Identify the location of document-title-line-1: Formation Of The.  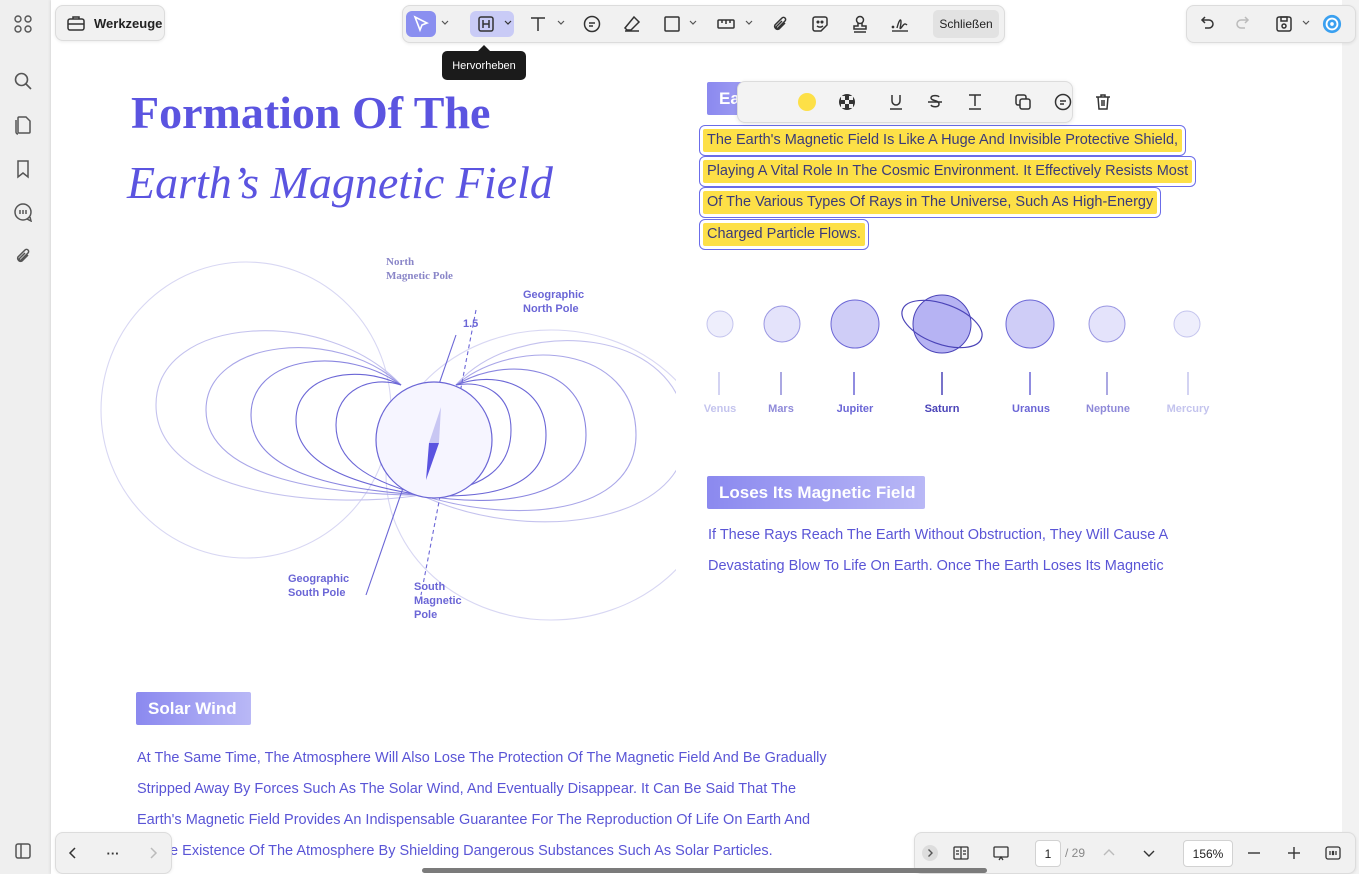
(311, 112).